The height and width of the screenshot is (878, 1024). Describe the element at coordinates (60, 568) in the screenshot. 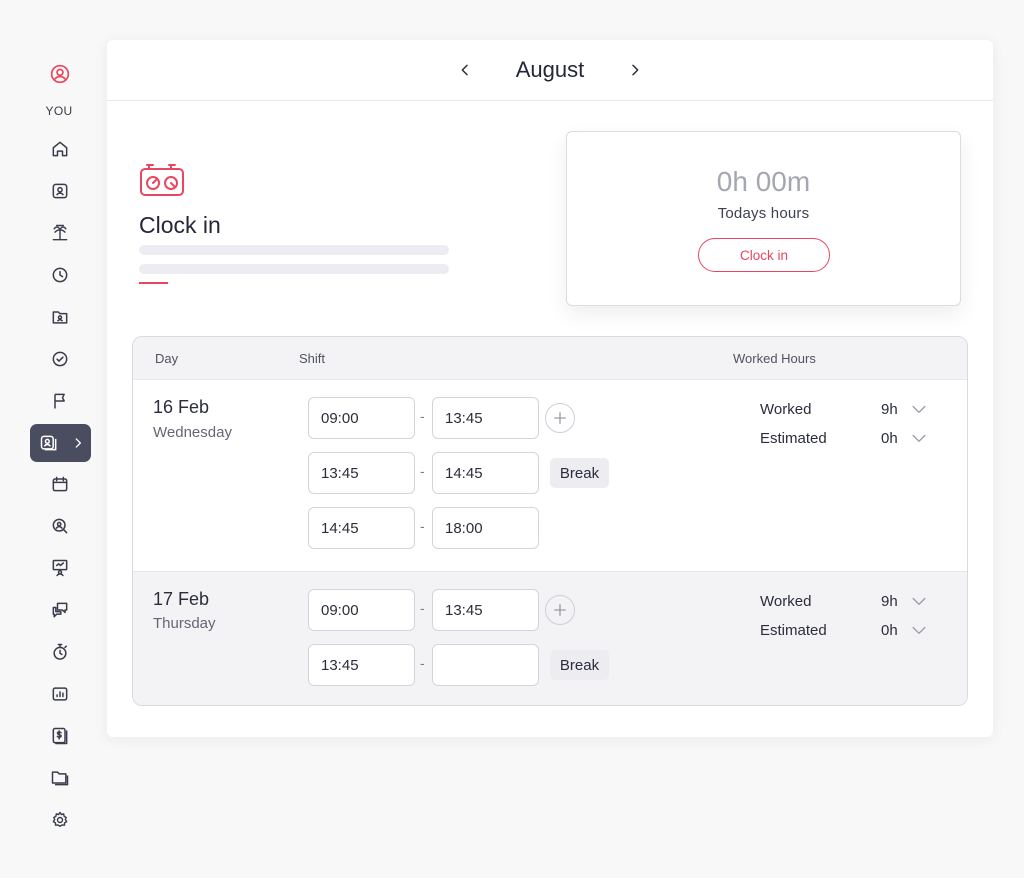

I see `presentation-person-icon` at that location.